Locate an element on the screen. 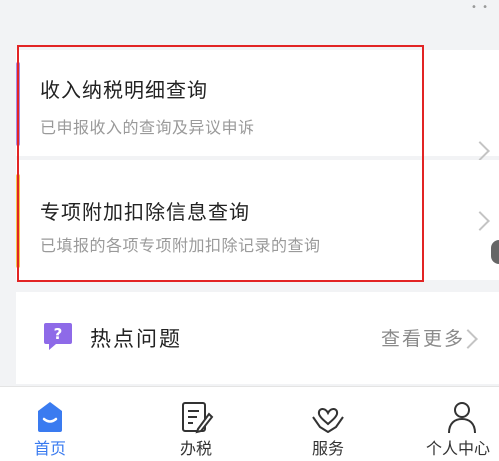 The height and width of the screenshot is (461, 499). tab-service: 服务 is located at coordinates (328, 427).